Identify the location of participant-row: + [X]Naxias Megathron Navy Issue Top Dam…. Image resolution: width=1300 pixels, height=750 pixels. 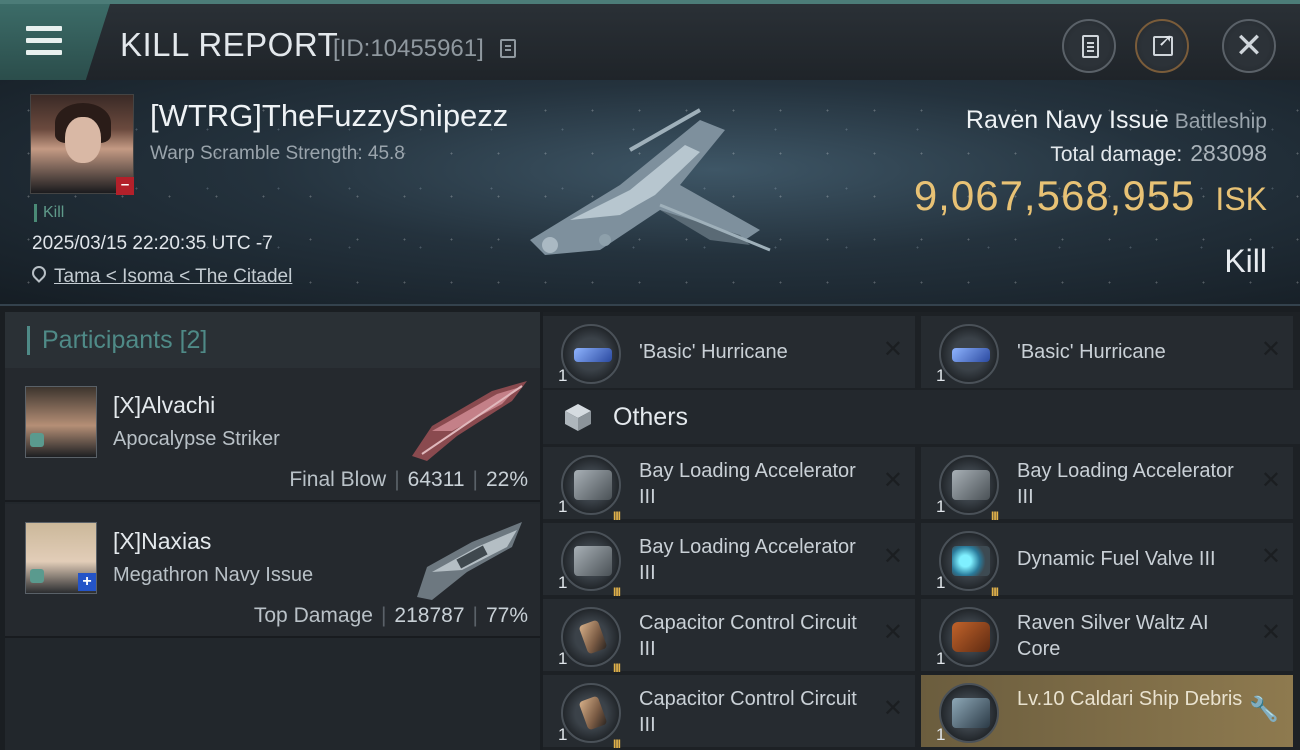
(272, 571).